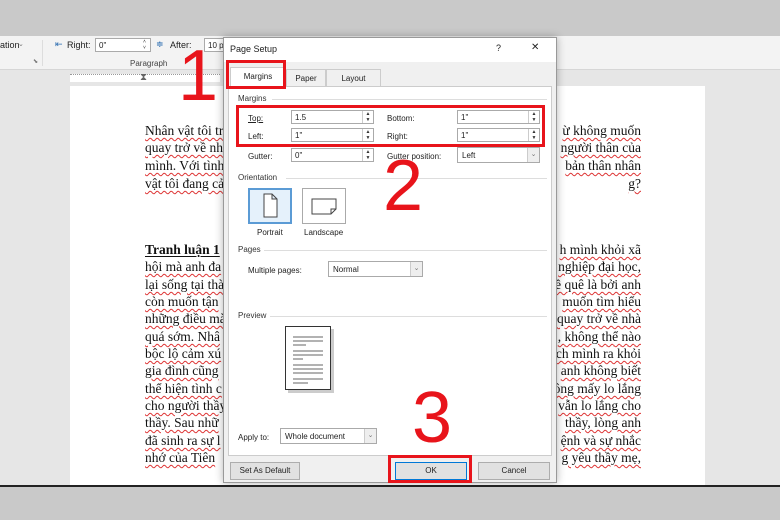 This screenshot has width=780, height=520. I want to click on right-indent-label: Right:, so click(79, 45).